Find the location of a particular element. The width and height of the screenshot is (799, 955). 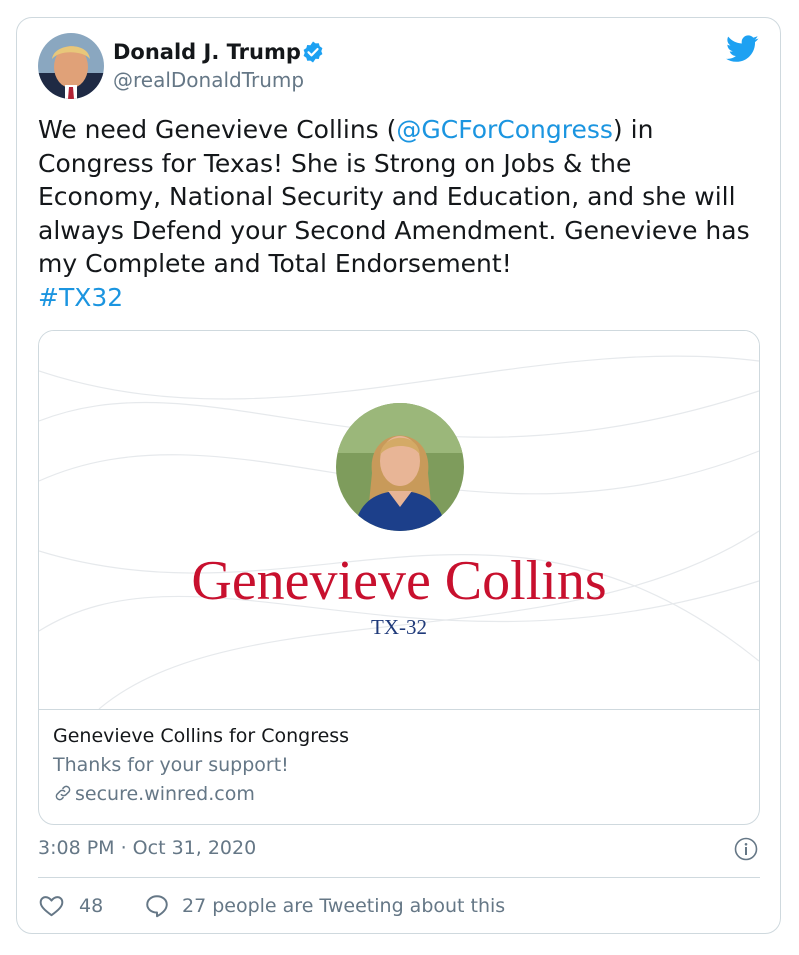

link-card-description: Thanks for your support! is located at coordinates (171, 765).